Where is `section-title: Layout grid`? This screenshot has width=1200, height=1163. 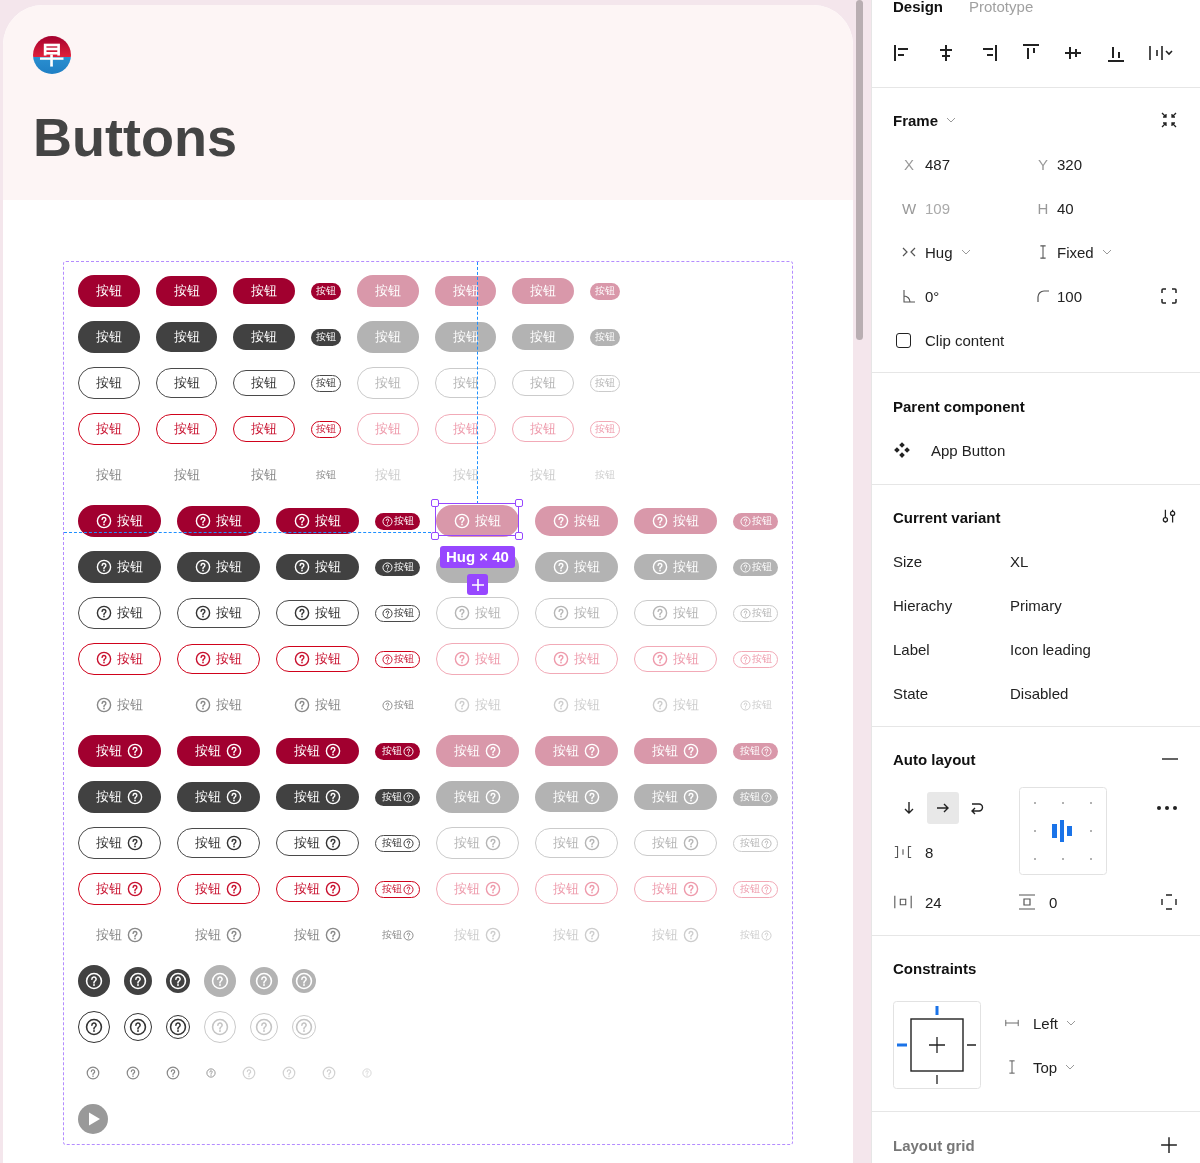 section-title: Layout grid is located at coordinates (934, 1145).